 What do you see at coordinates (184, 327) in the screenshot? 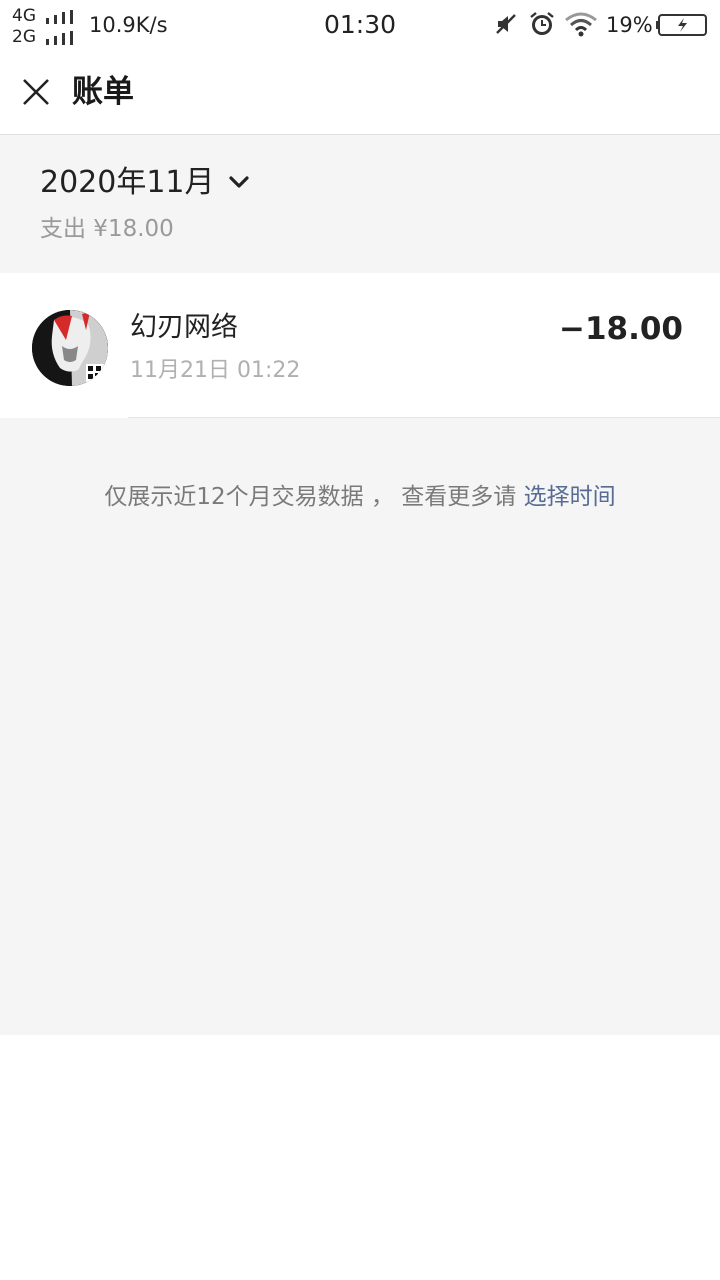
I see `merchant-name: 幻刃网络` at bounding box center [184, 327].